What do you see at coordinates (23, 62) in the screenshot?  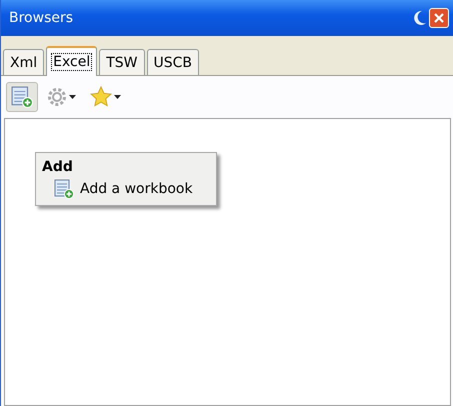 I see `tab: Xml` at bounding box center [23, 62].